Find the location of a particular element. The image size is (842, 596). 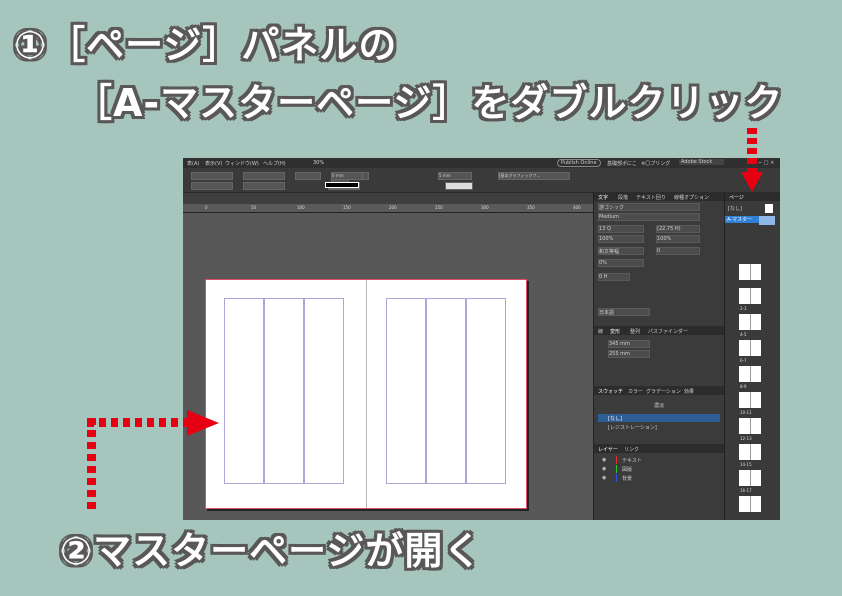

tab-character: 文字 is located at coordinates (603, 197).